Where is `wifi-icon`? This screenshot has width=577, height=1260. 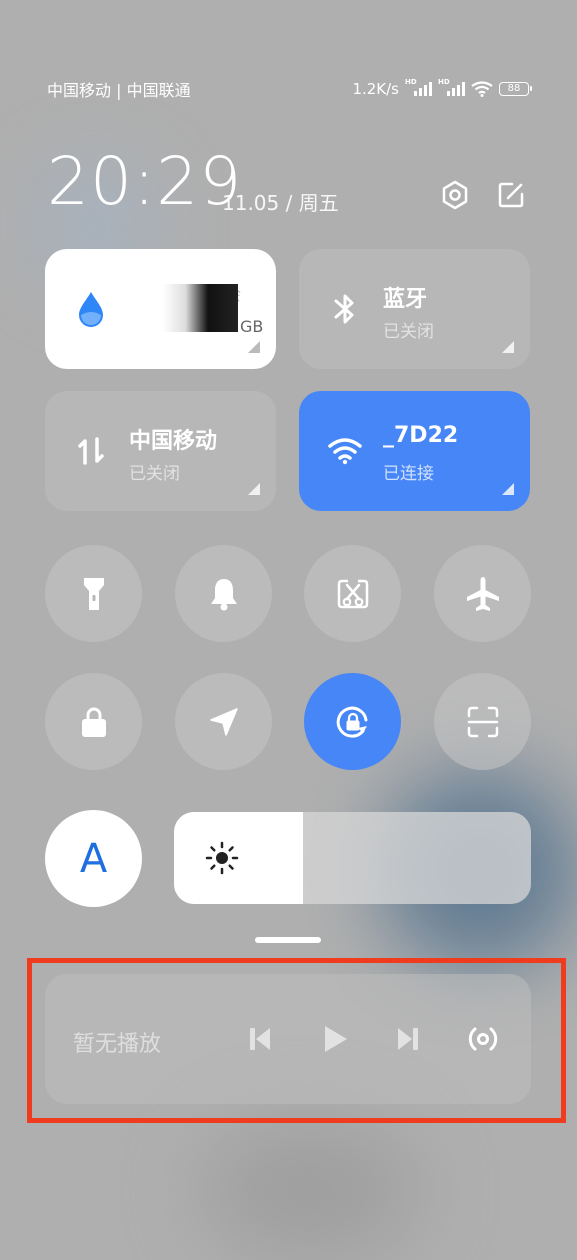
wifi-icon is located at coordinates (345, 451).